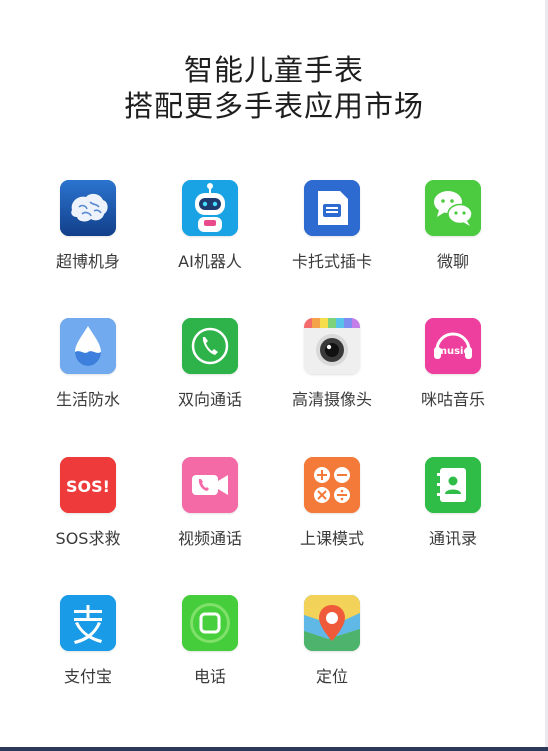 The height and width of the screenshot is (751, 548). I want to click on robot-icon, so click(210, 208).